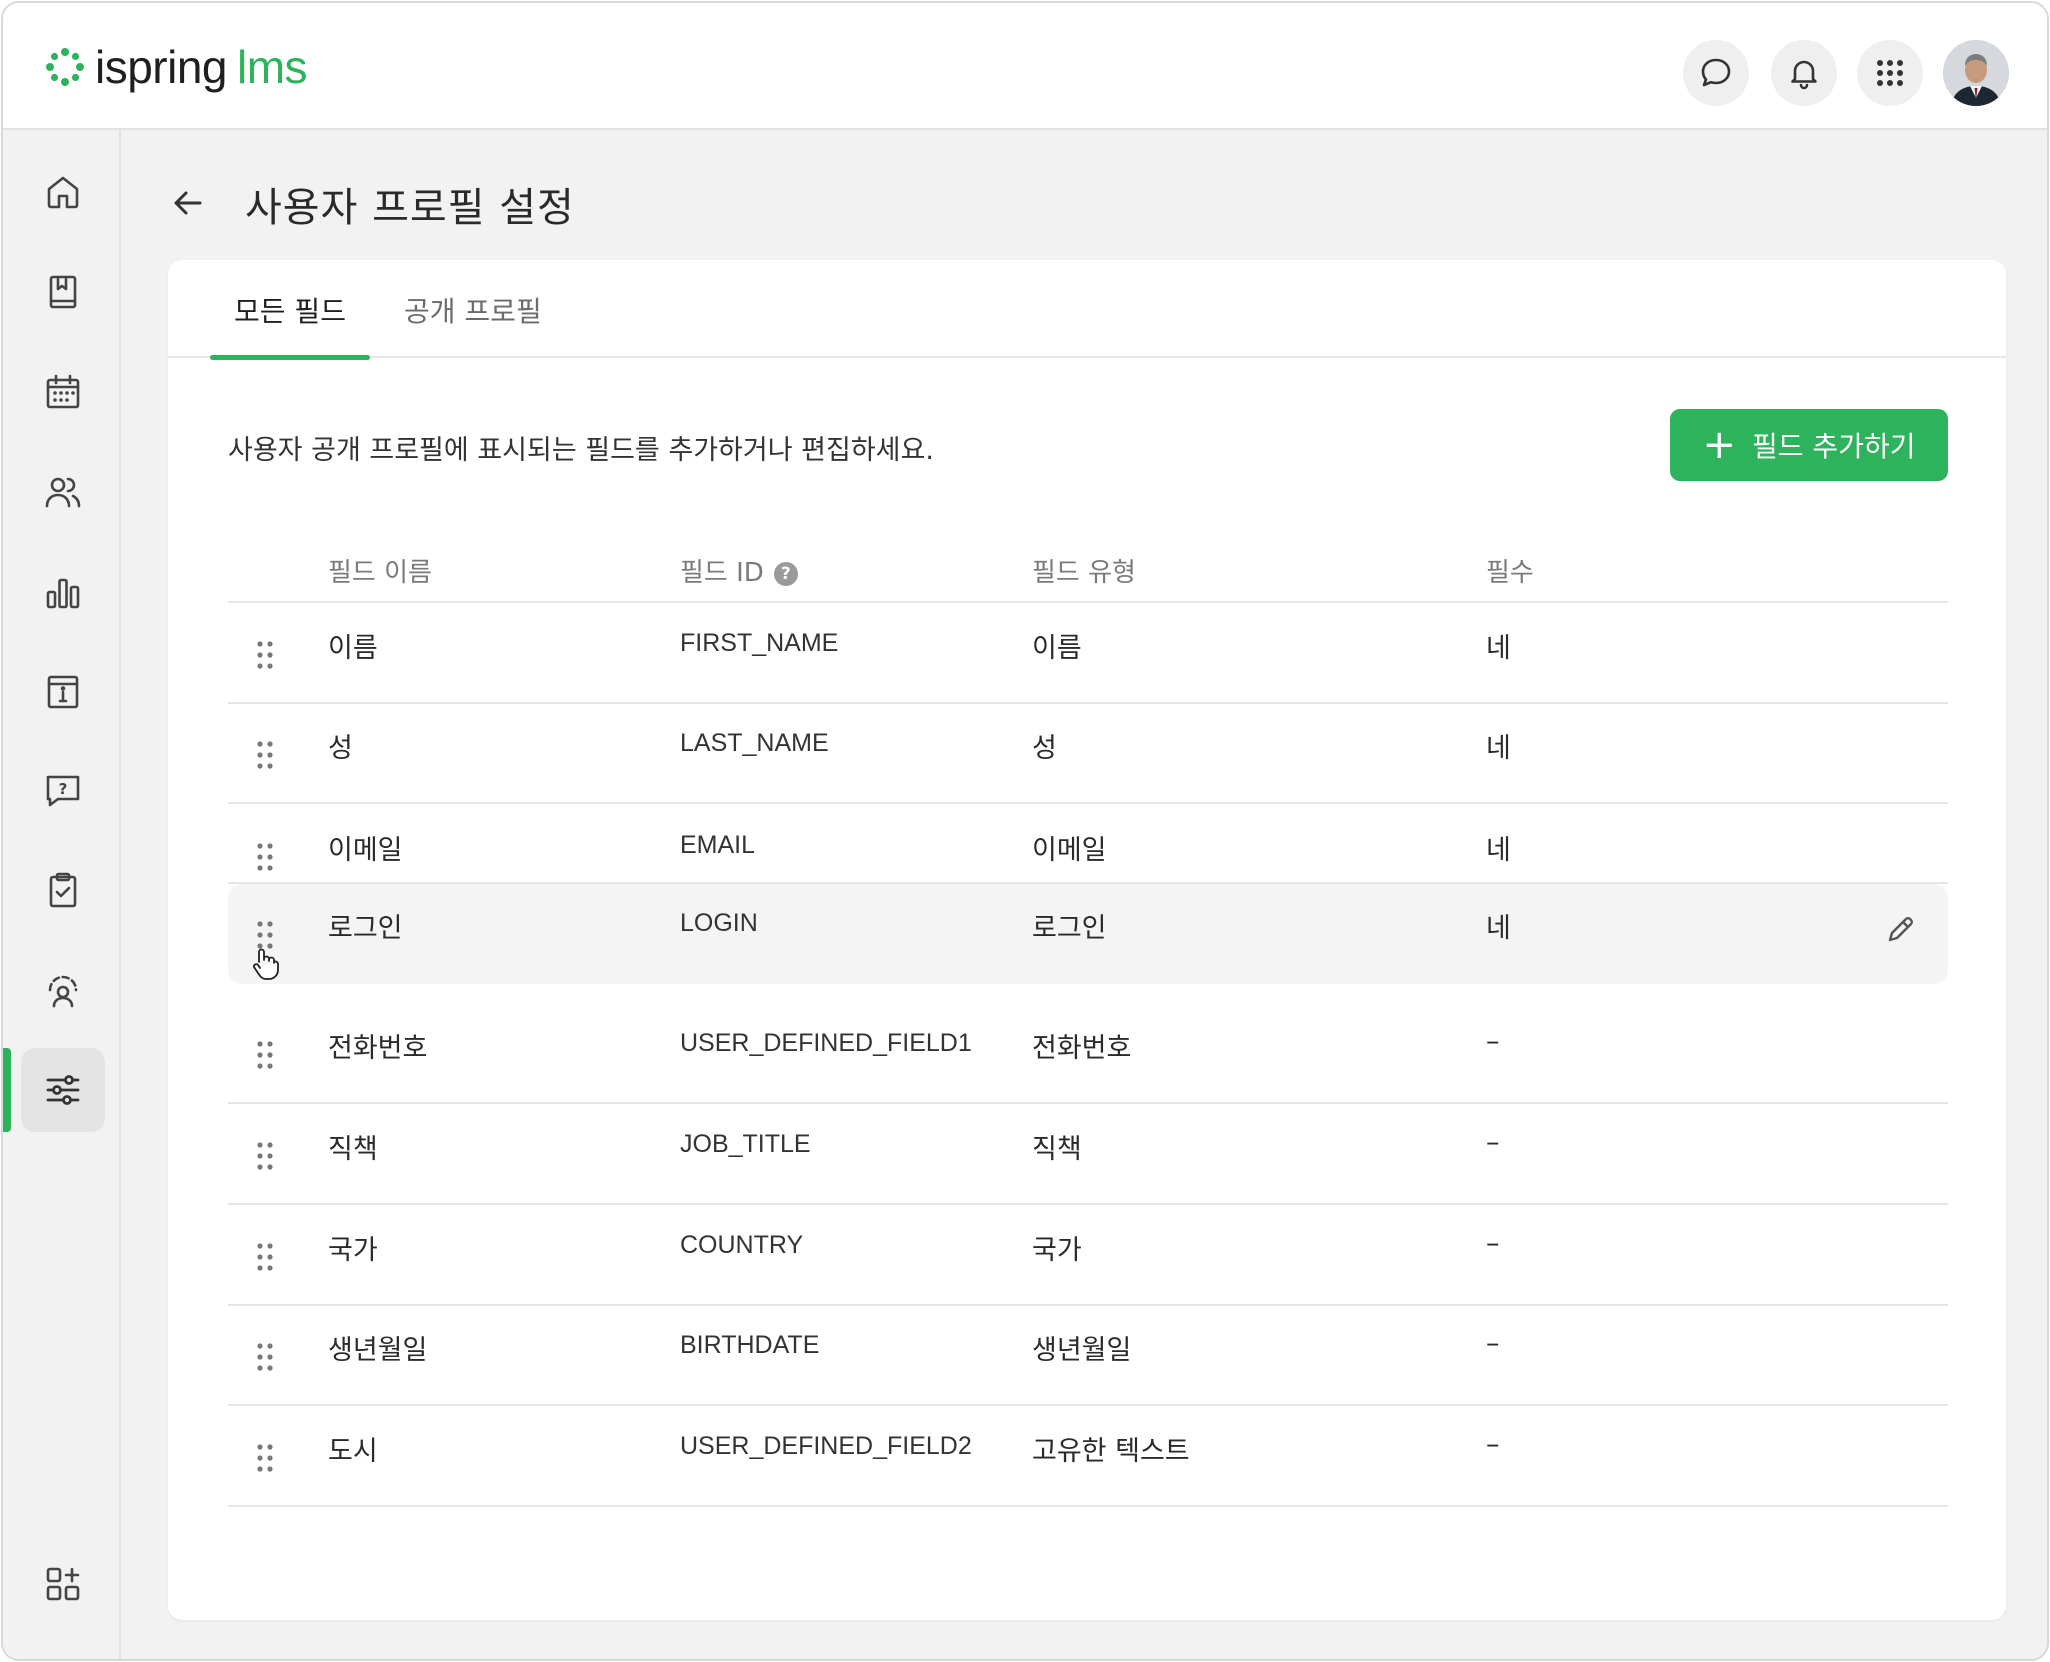 The image size is (2050, 1662). I want to click on field-name-cell: 성, so click(340, 748).